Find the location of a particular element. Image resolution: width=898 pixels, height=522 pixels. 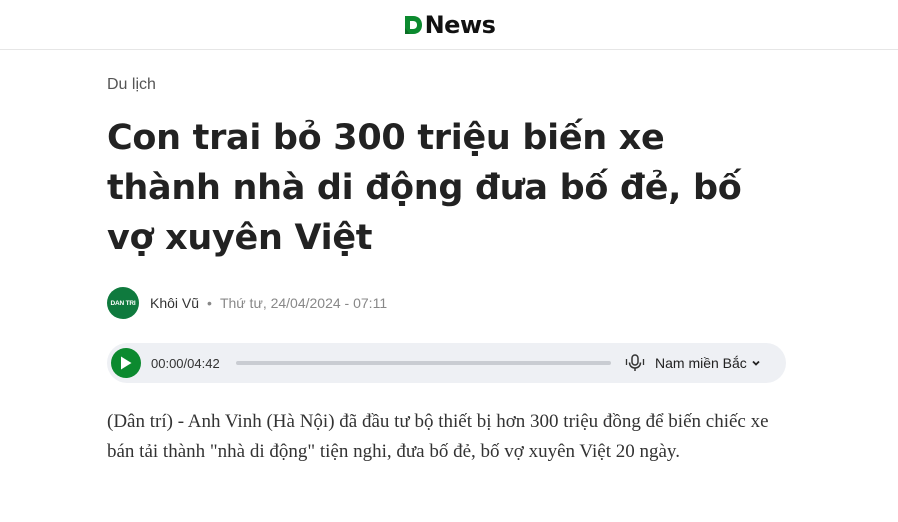

site-header: News is located at coordinates (449, 25).